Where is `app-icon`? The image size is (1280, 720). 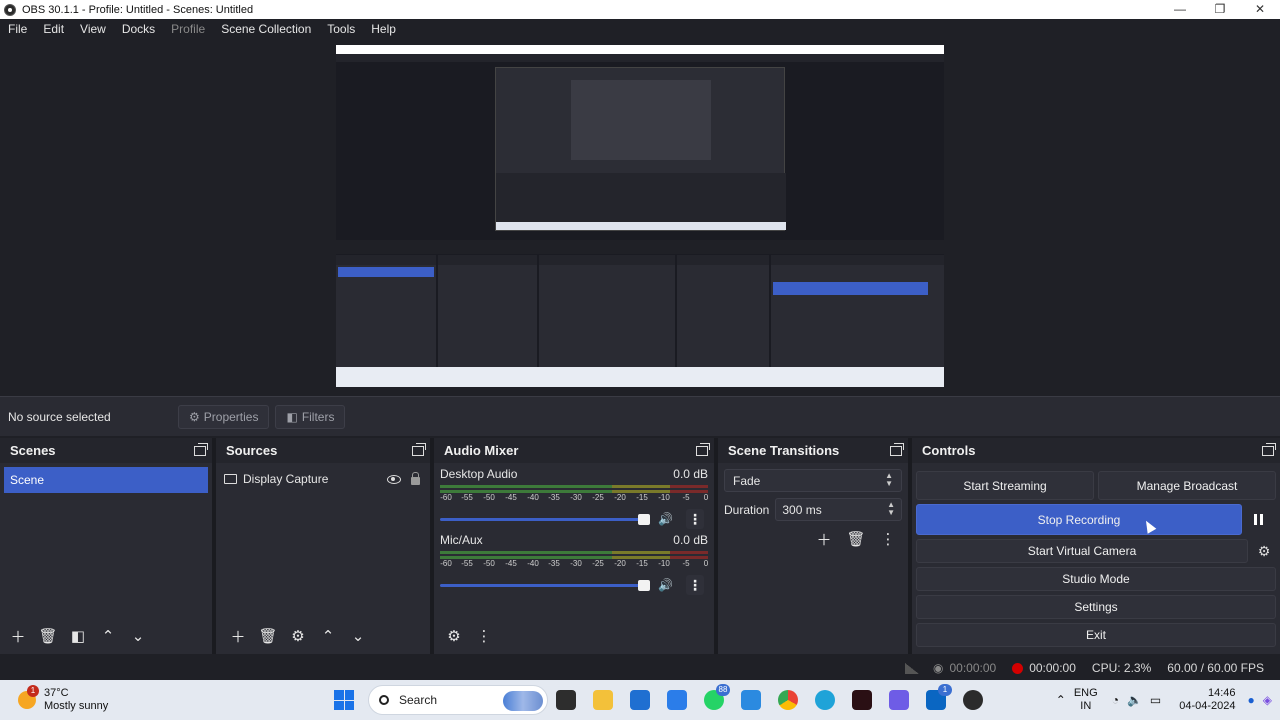 app-icon is located at coordinates (862, 700).